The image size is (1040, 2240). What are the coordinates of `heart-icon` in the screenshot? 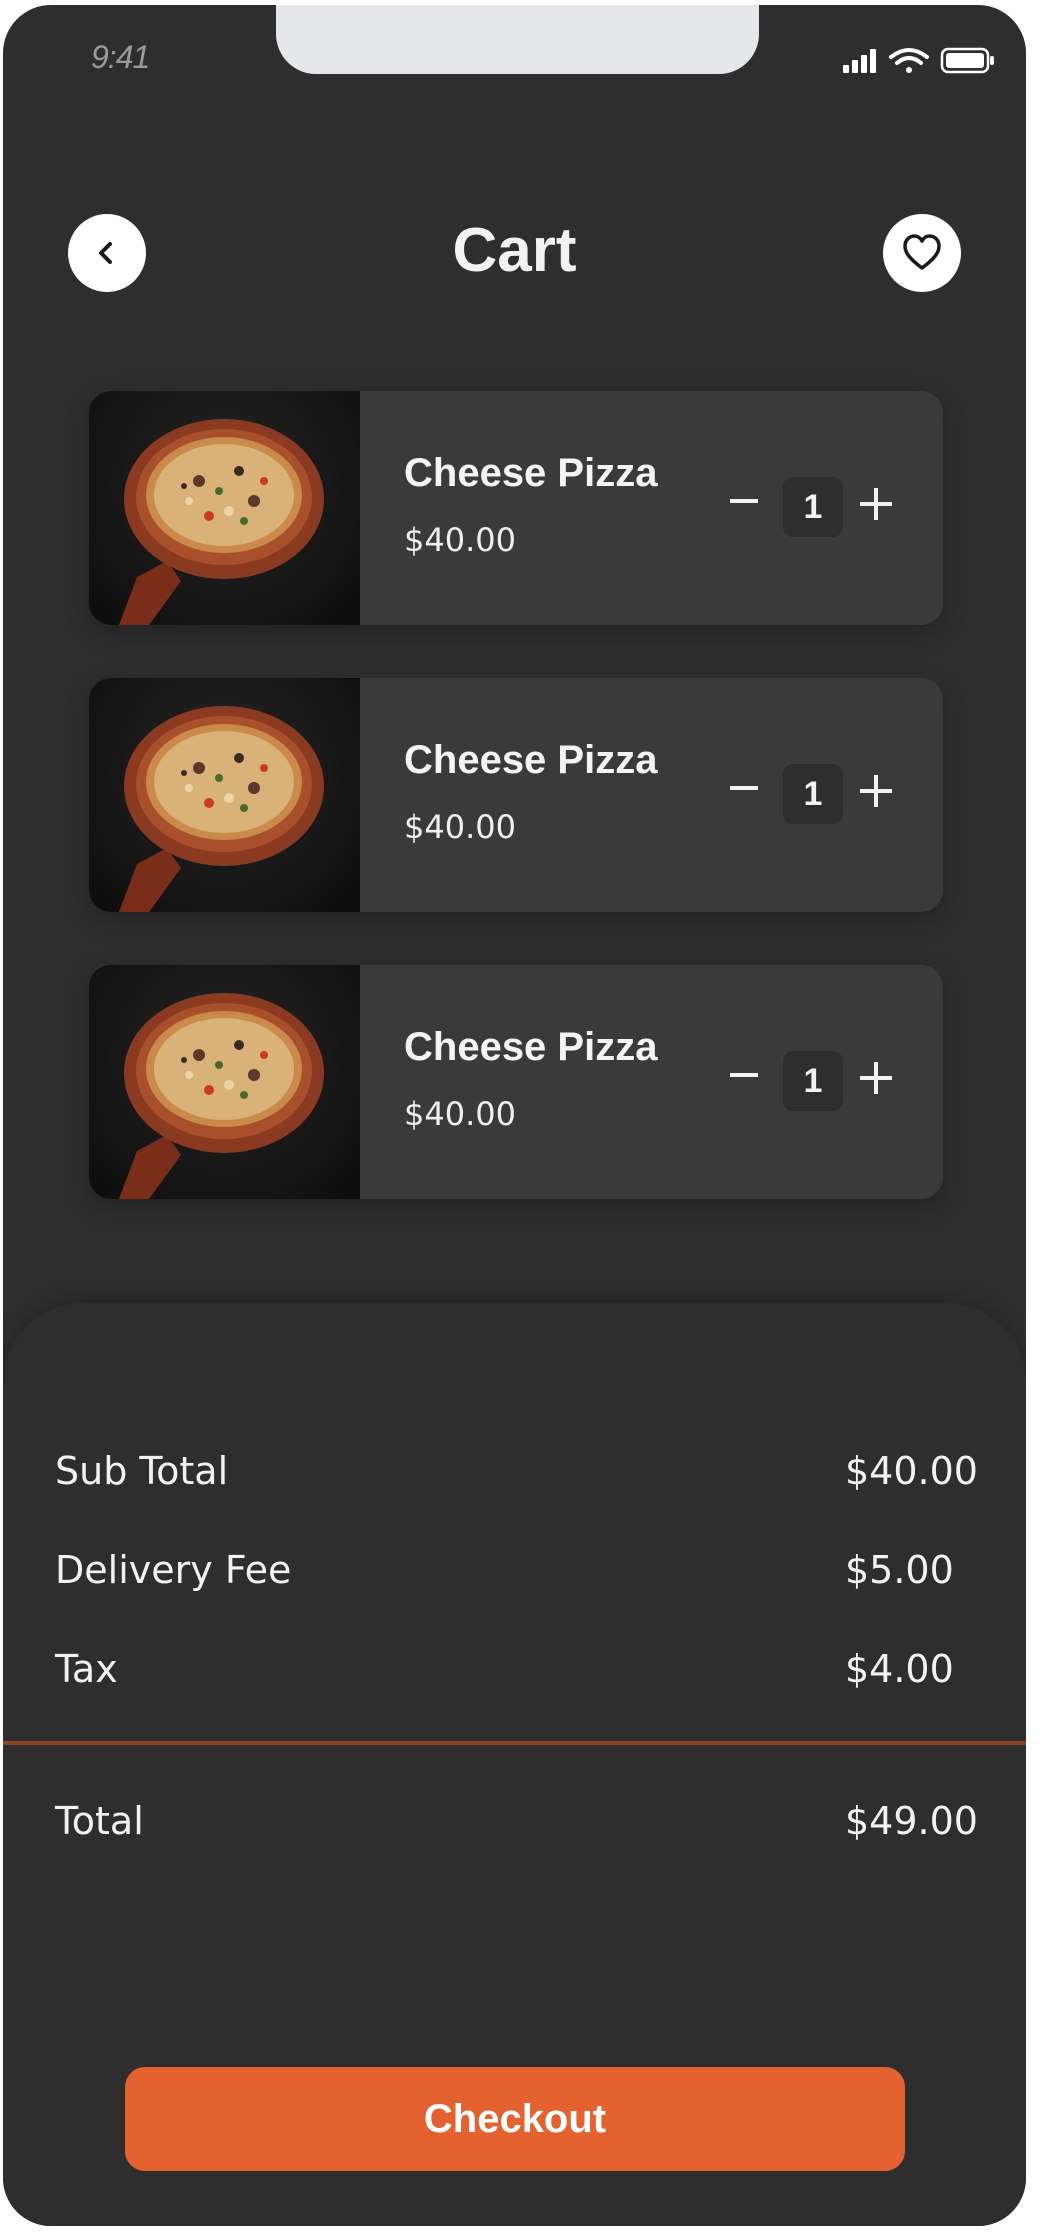 It's located at (922, 252).